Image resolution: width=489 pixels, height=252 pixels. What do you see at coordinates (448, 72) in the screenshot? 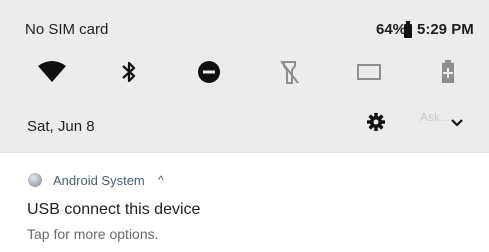
I see `battery-saver-icon` at bounding box center [448, 72].